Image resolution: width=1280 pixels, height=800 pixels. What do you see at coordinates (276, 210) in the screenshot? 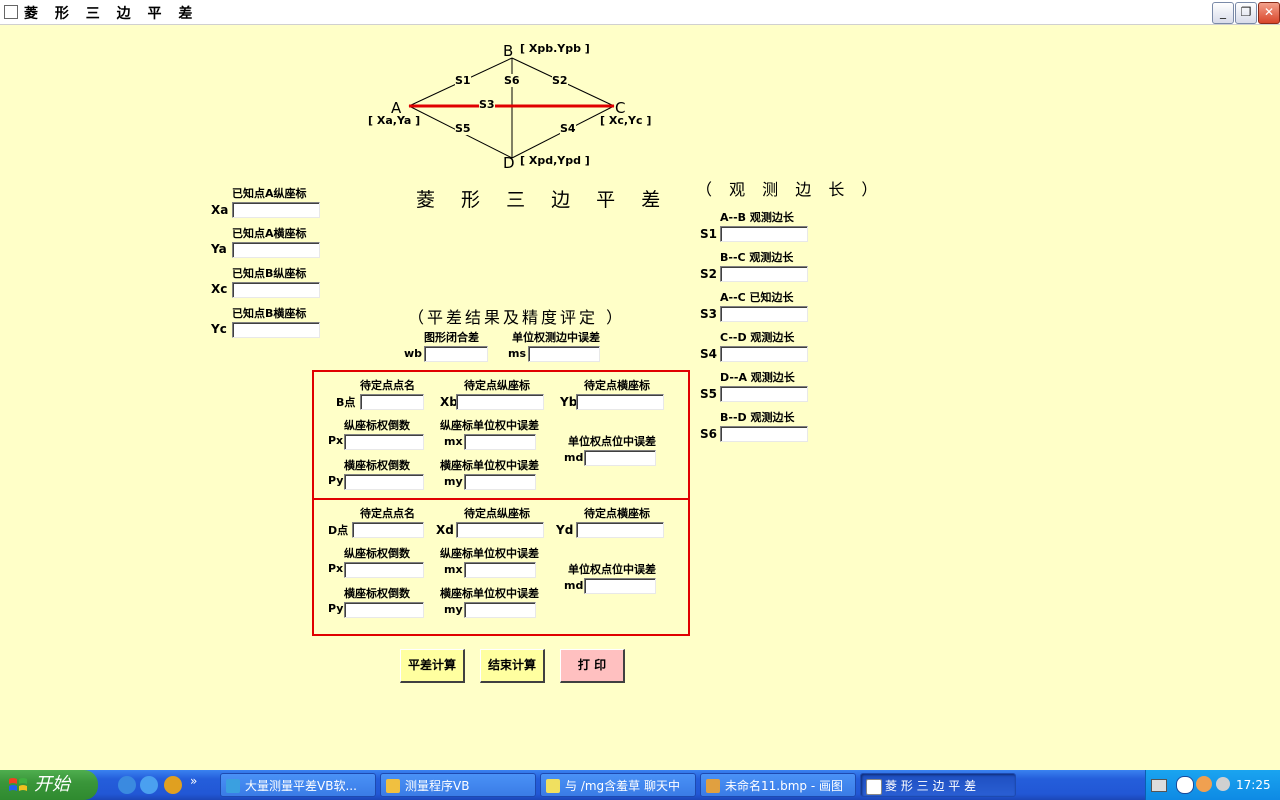
I see `xa-input` at bounding box center [276, 210].